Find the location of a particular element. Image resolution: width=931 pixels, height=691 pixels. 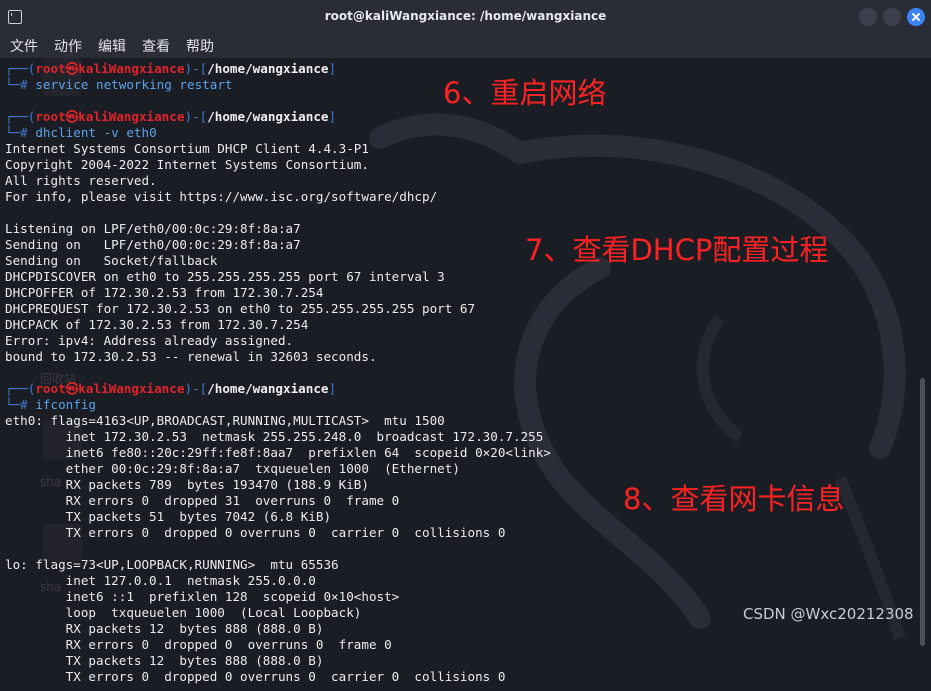

command-line: └─# dhclient -v eth0 is located at coordinates (81, 133).